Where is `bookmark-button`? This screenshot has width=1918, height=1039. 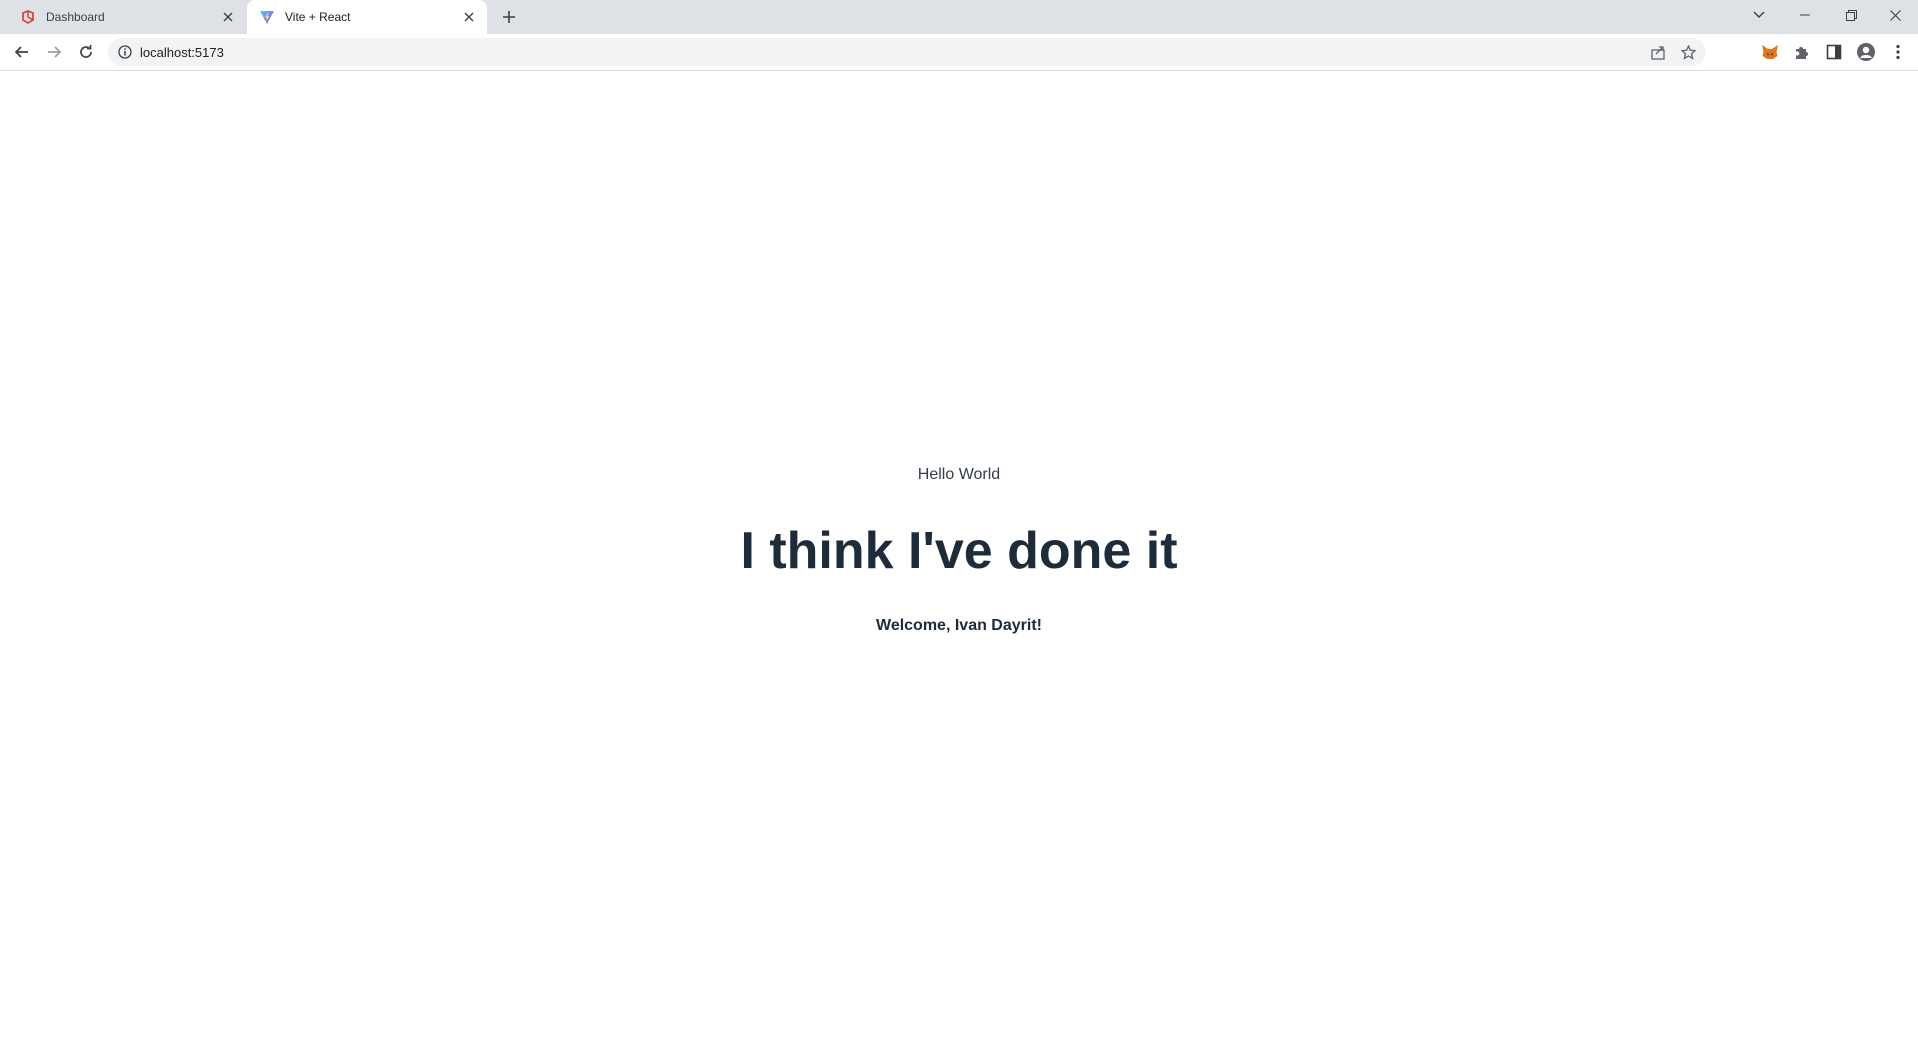 bookmark-button is located at coordinates (1688, 52).